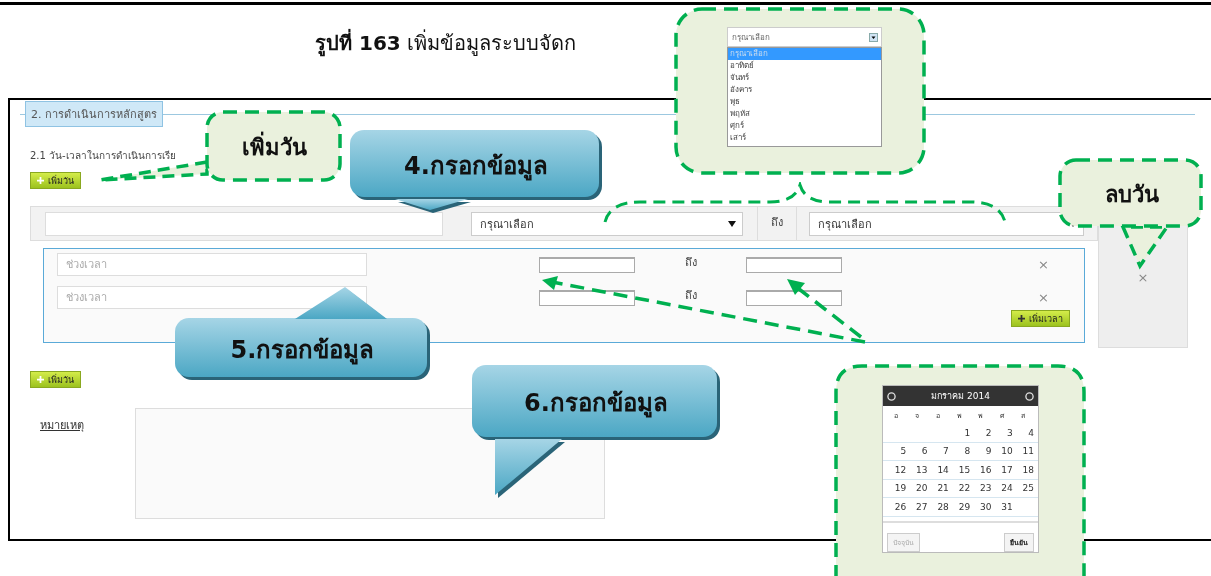 Image resolution: width=1211 pixels, height=576 pixels. What do you see at coordinates (1131, 194) in the screenshot?
I see `callout-label: ลบวัน` at bounding box center [1131, 194].